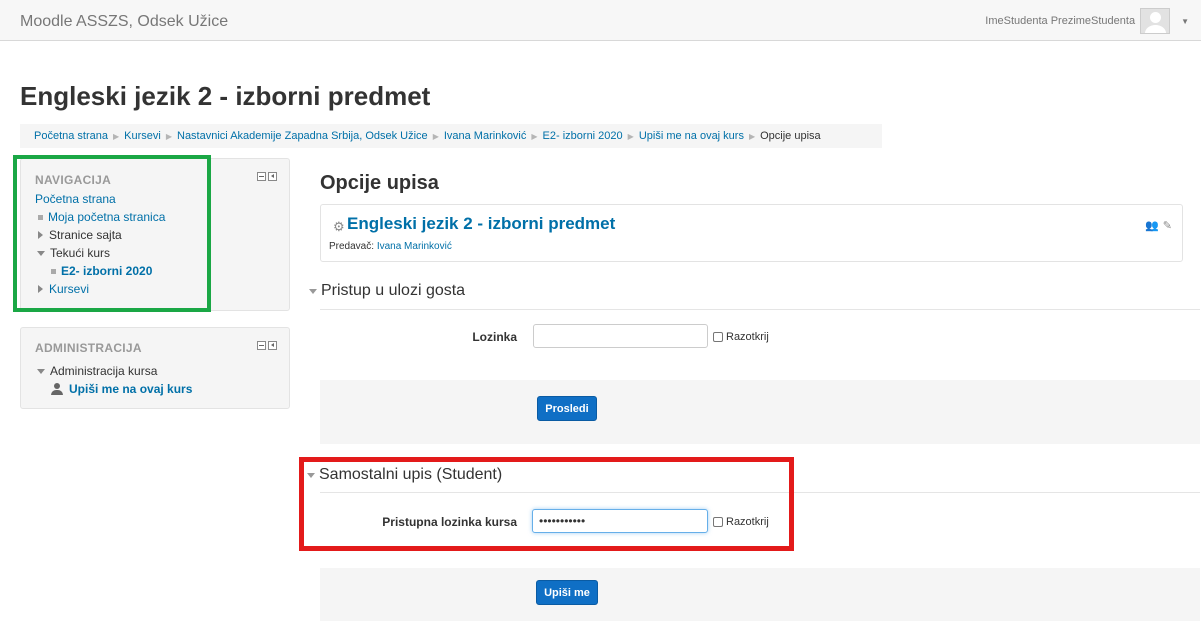 Image resolution: width=1201 pixels, height=621 pixels. What do you see at coordinates (494, 337) in the screenshot?
I see `guest-password-label: Lozinka` at bounding box center [494, 337].